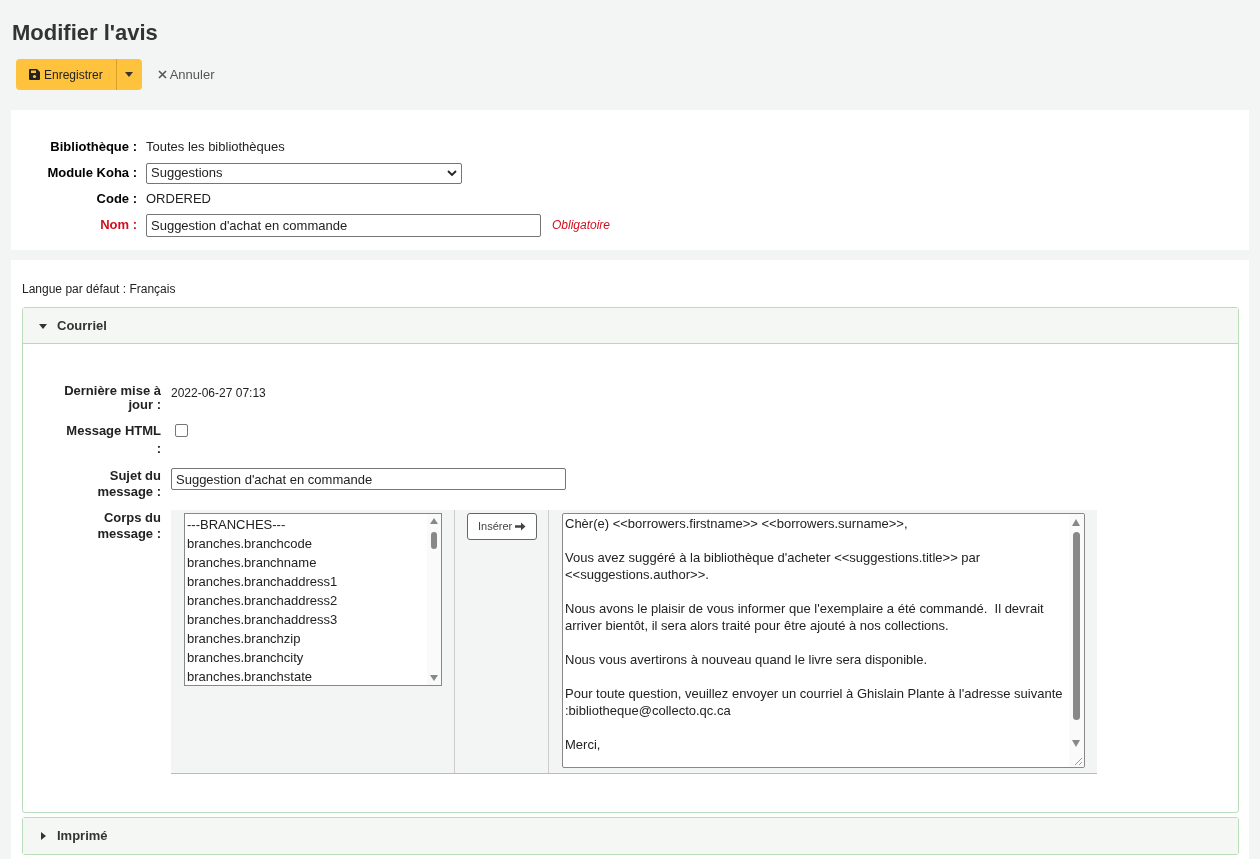  I want to click on subject-input: Suggestion d'achat en commande, so click(368, 479).